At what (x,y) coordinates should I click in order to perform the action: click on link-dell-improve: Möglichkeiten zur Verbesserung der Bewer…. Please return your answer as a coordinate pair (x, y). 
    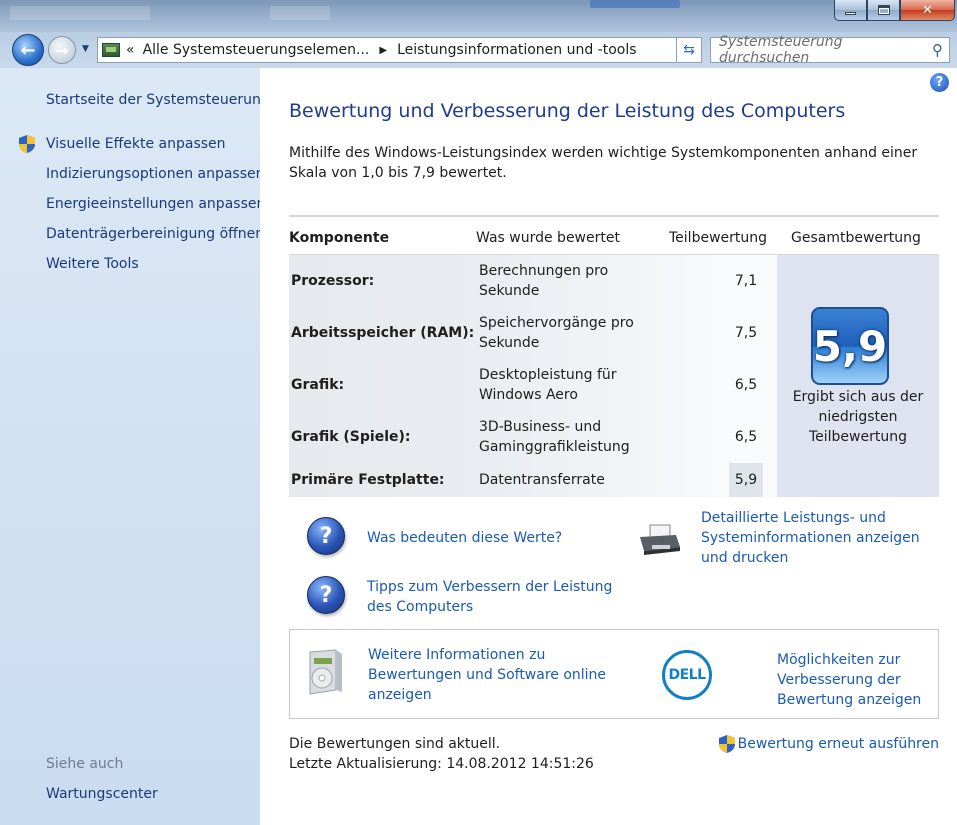
    Looking at the image, I should click on (852, 680).